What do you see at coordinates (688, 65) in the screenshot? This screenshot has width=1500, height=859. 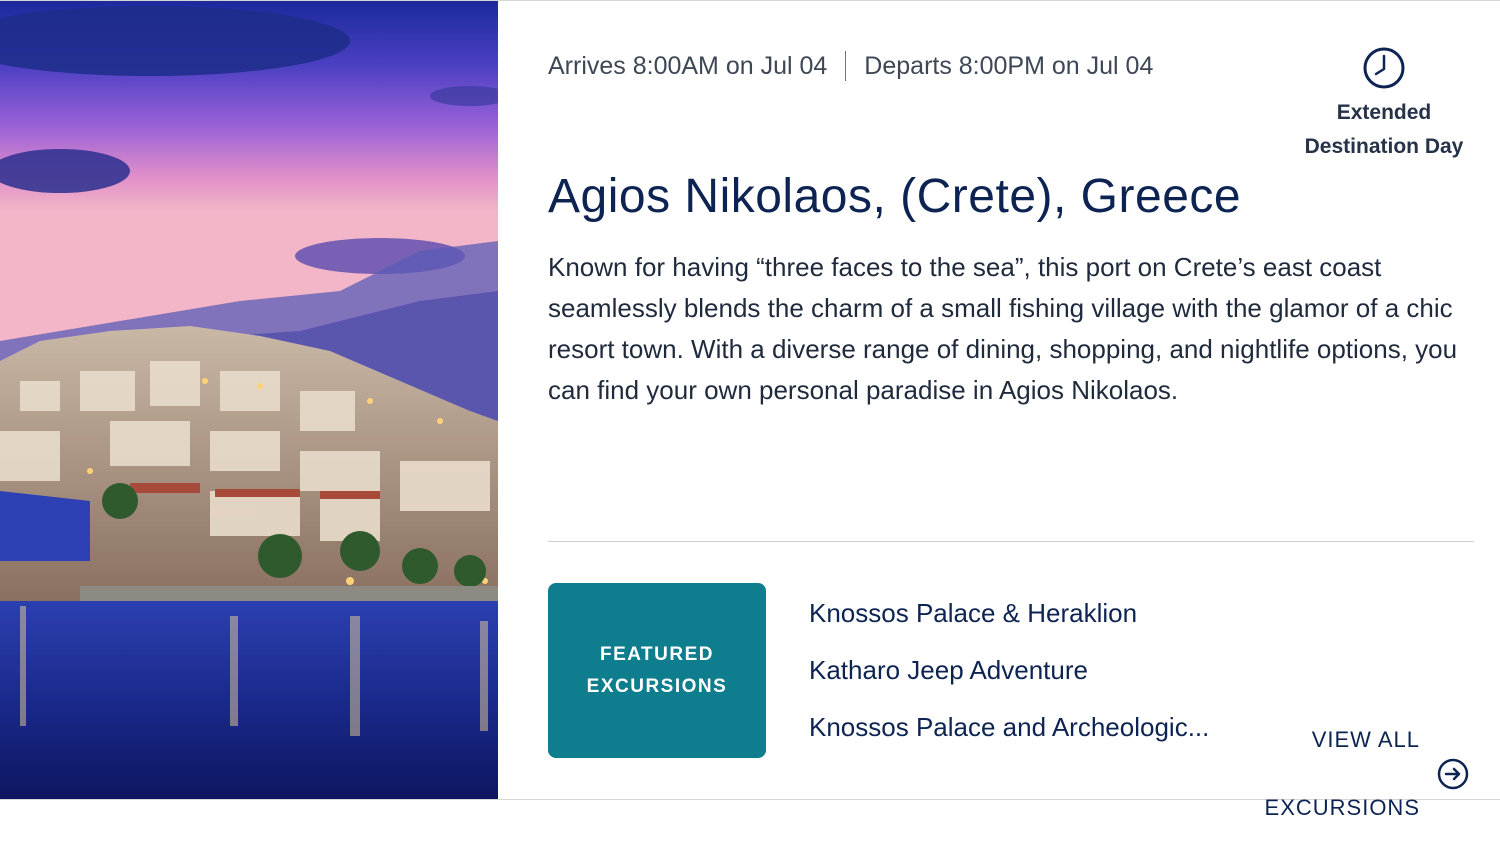 I see `arrival-time: Arrives 8:00AM on Jul 04` at bounding box center [688, 65].